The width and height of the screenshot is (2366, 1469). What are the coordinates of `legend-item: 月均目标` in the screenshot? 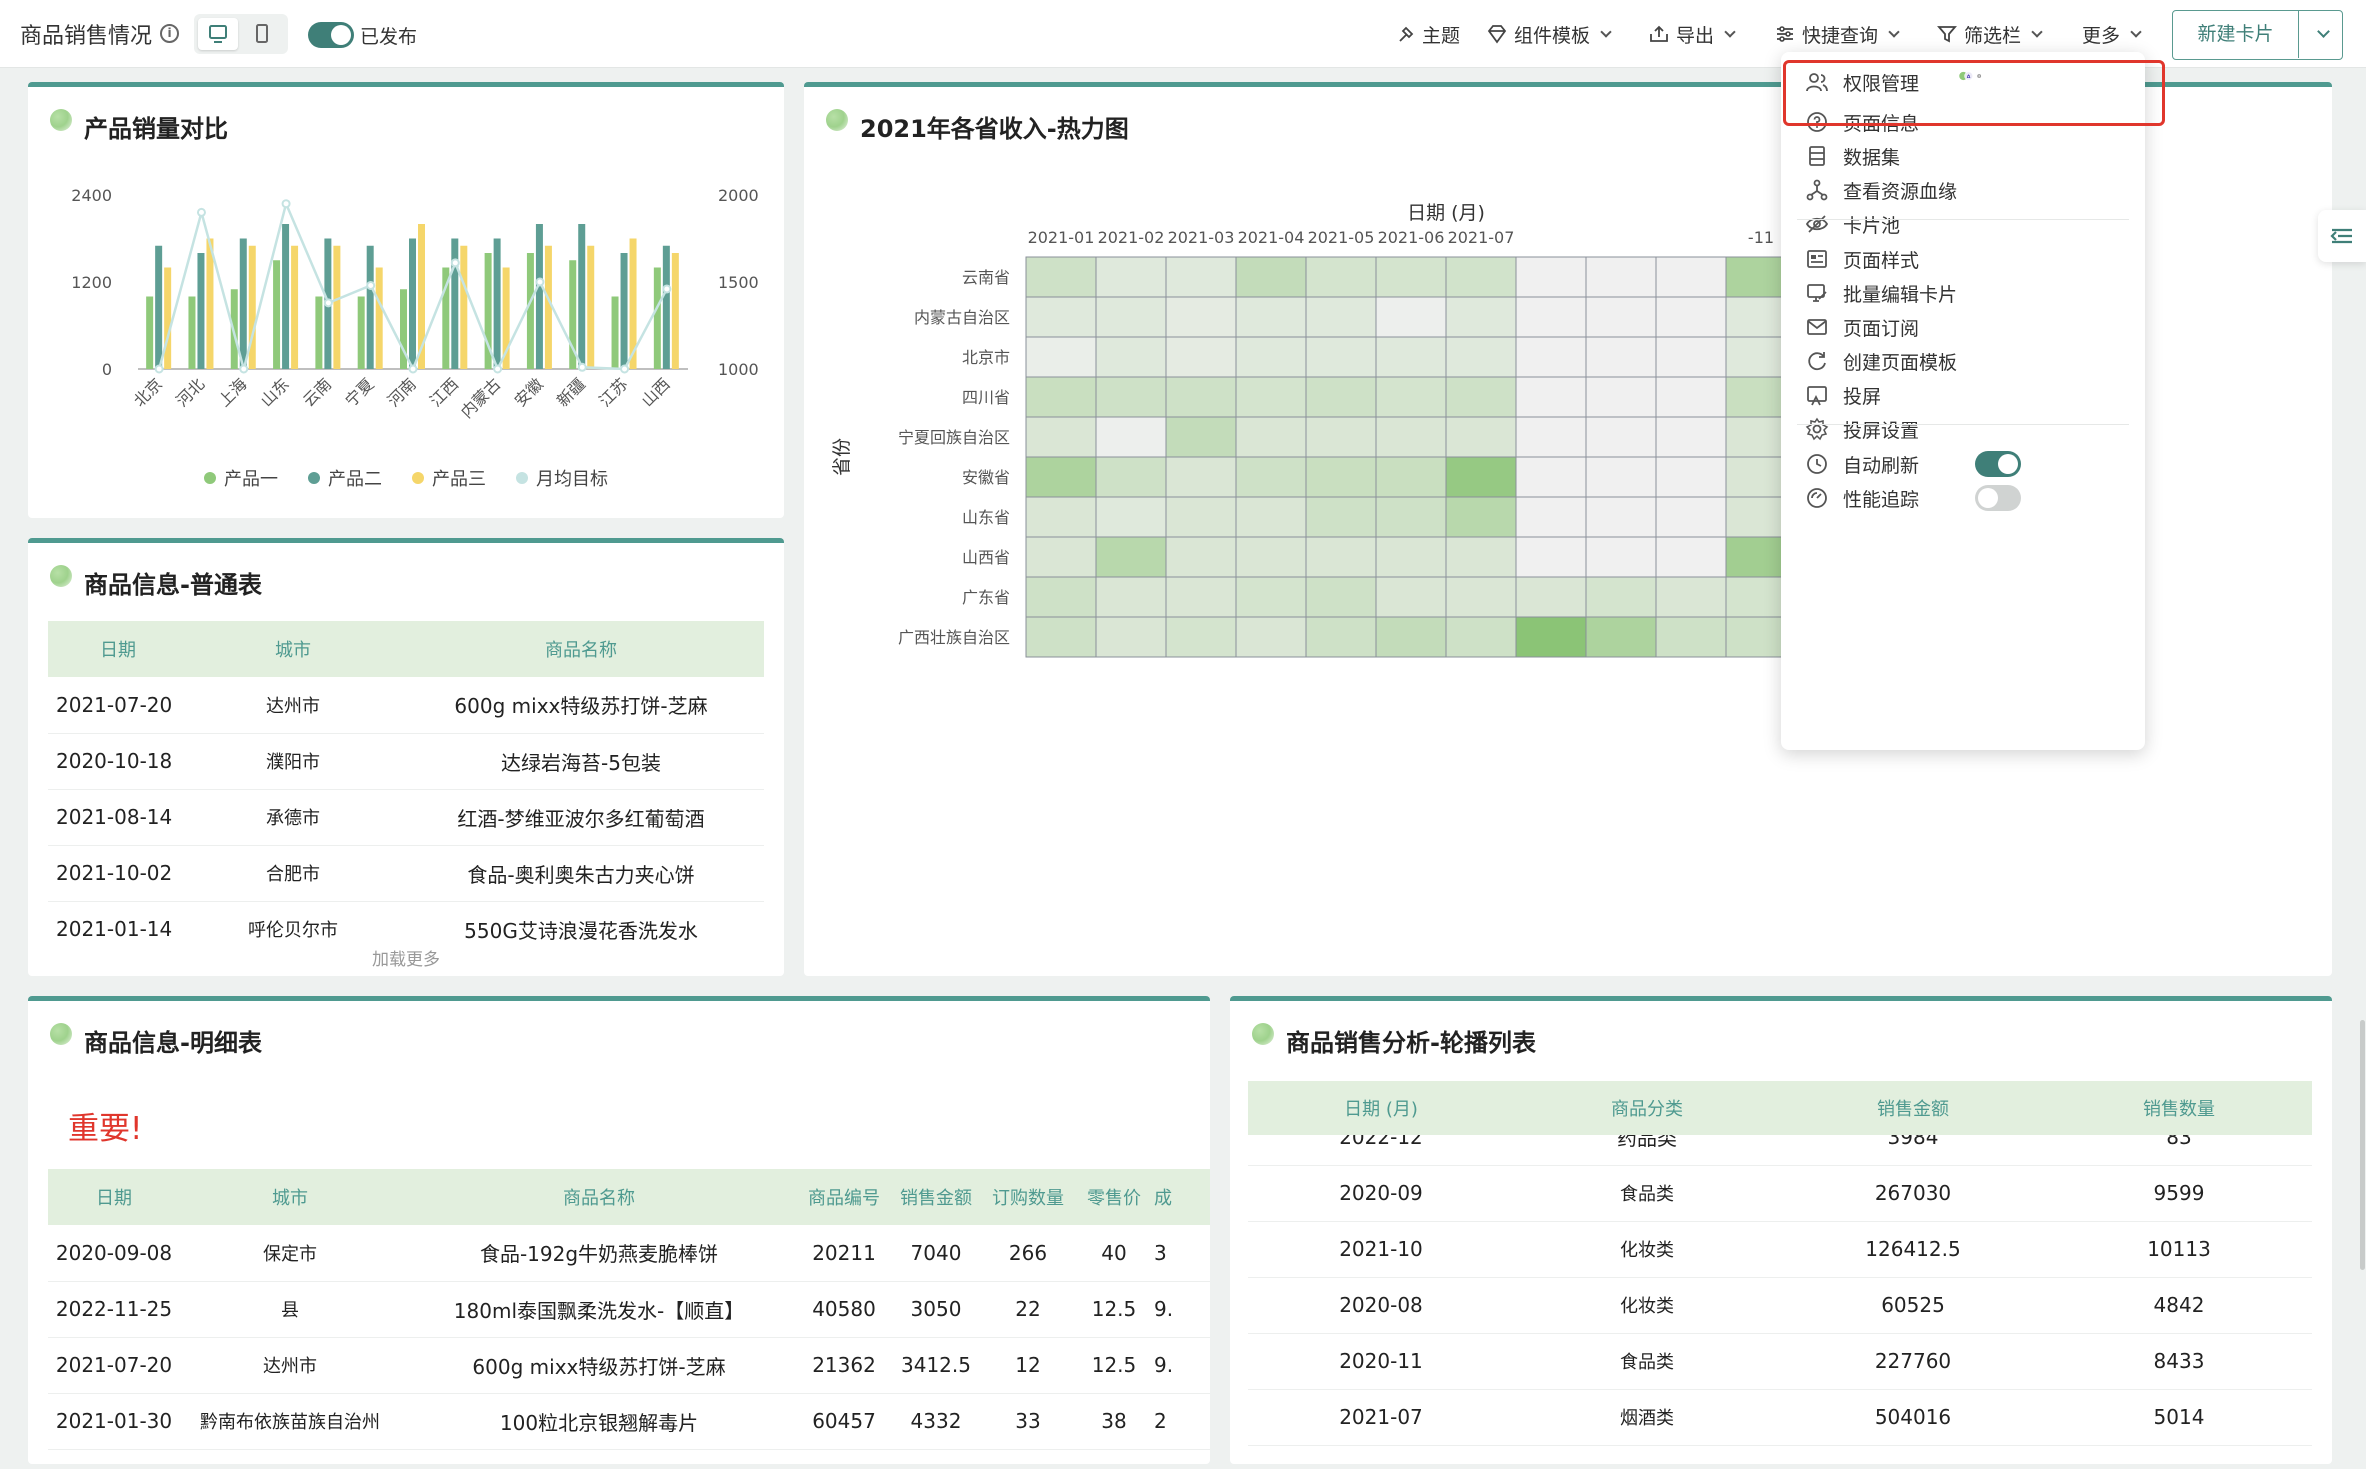 It's located at (562, 478).